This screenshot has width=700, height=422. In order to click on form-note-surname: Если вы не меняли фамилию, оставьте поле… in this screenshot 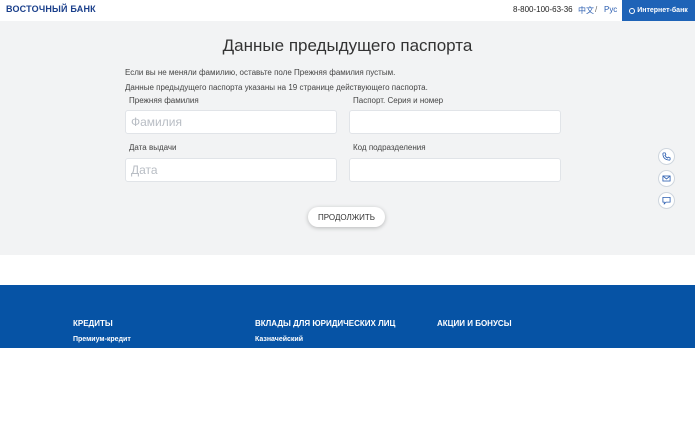, I will do `click(260, 72)`.